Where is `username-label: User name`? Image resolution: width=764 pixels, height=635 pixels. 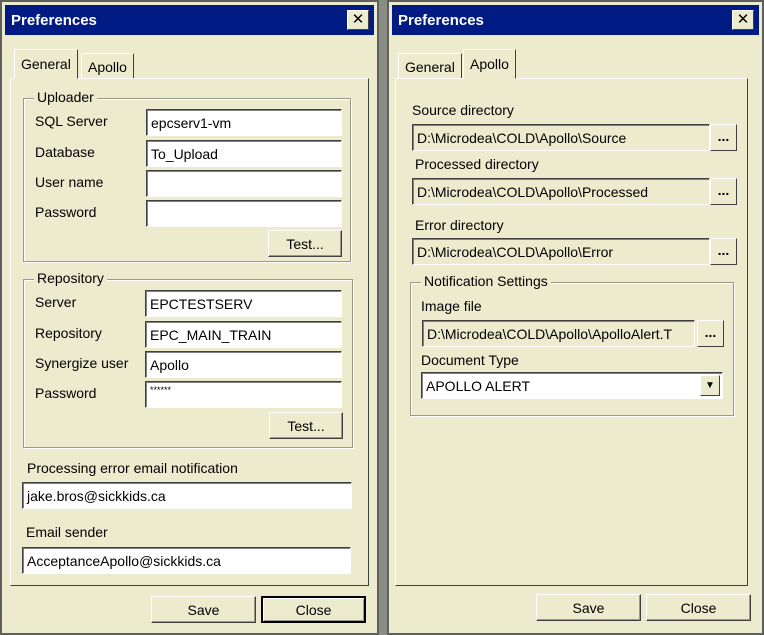 username-label: User name is located at coordinates (69, 182).